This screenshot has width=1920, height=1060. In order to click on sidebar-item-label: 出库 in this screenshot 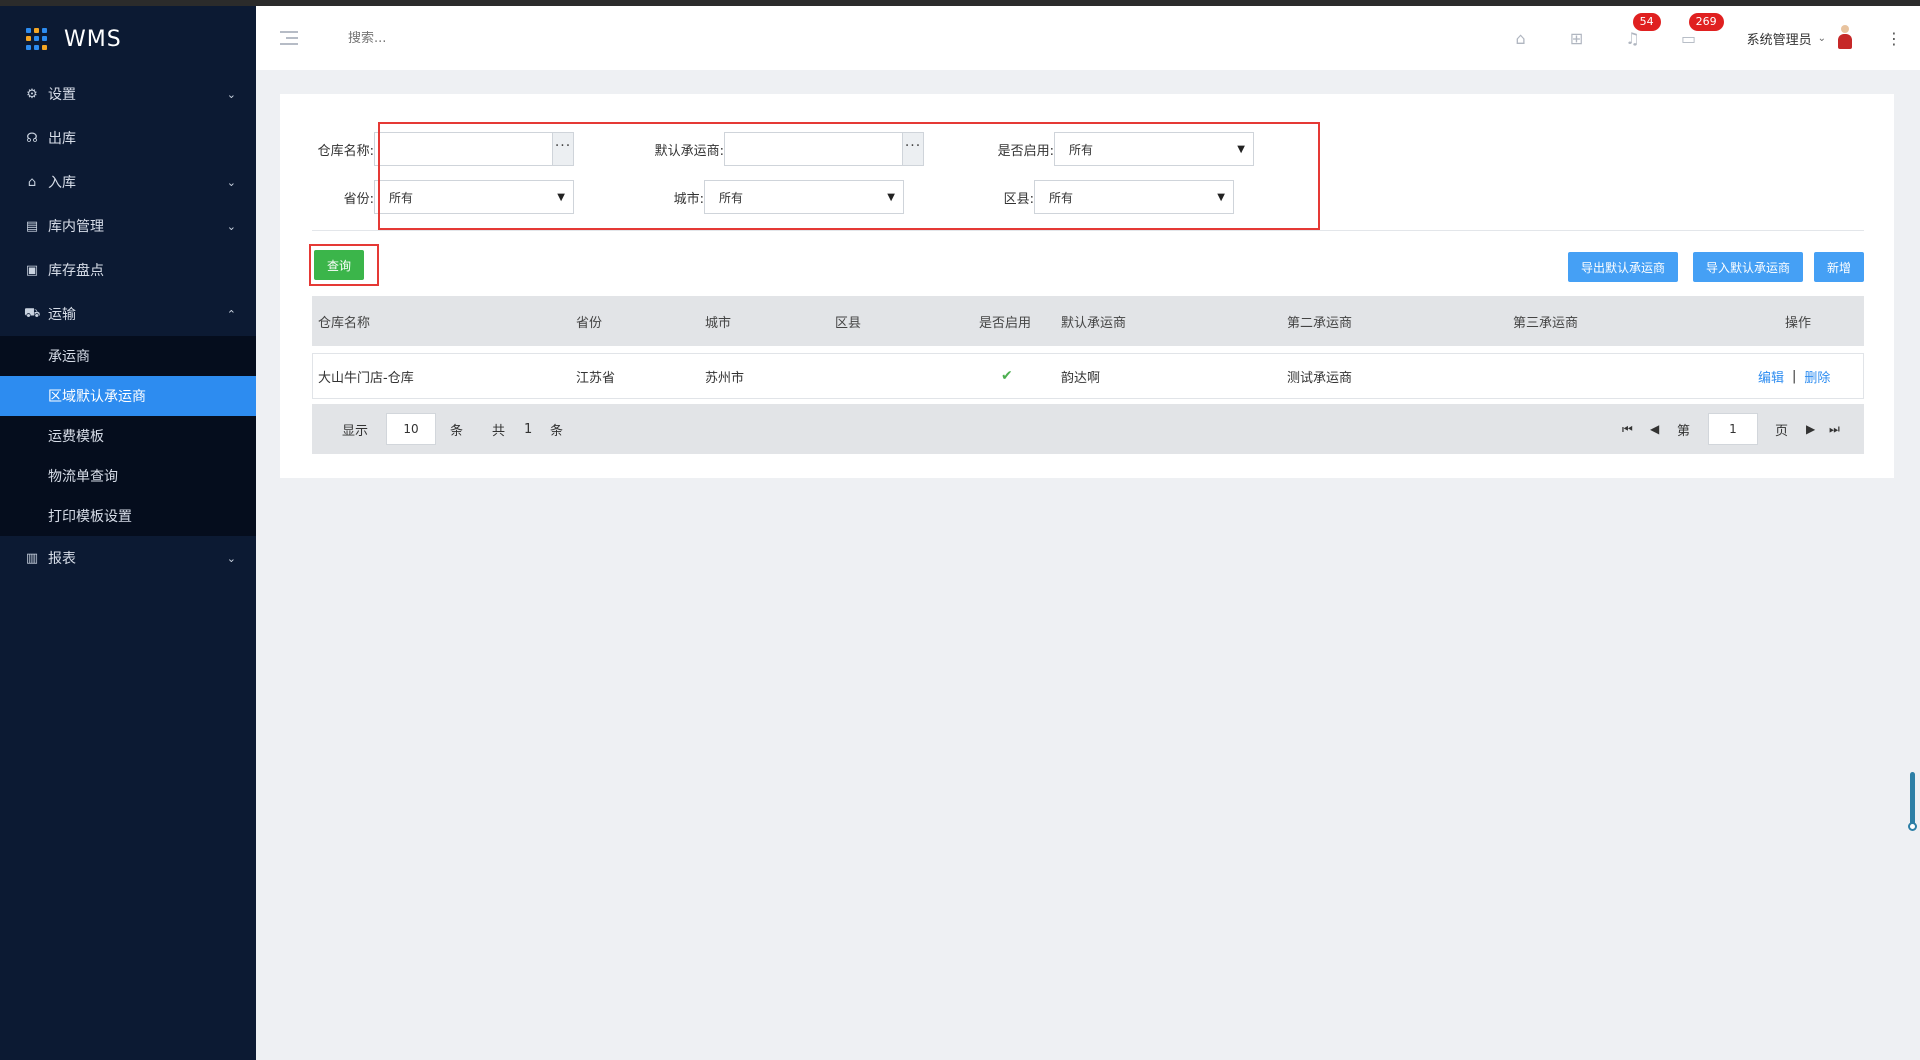, I will do `click(62, 139)`.